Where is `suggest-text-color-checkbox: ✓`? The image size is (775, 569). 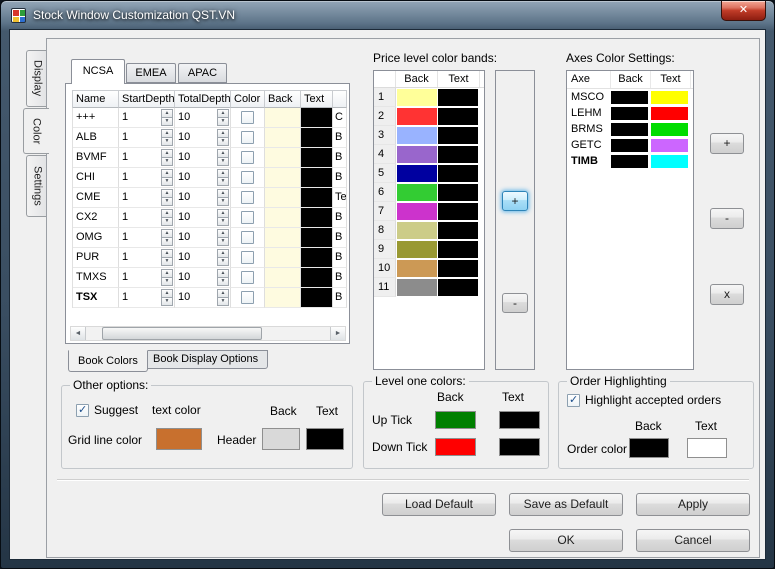 suggest-text-color-checkbox: ✓ is located at coordinates (82, 410).